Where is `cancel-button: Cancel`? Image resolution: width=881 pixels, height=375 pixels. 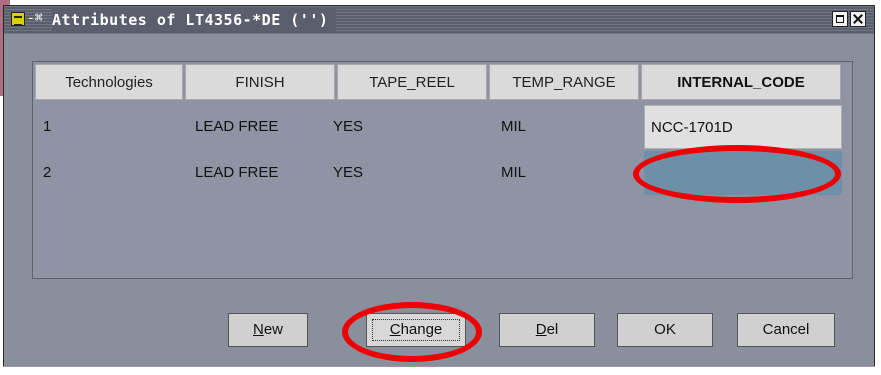
cancel-button: Cancel is located at coordinates (786, 330).